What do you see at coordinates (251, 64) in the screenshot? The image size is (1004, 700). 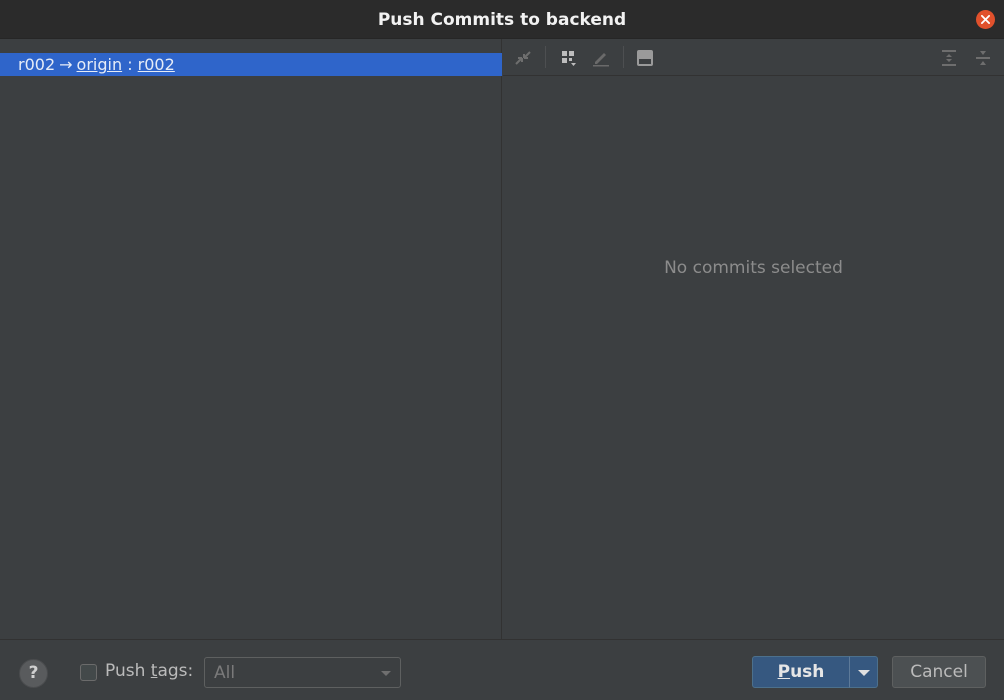 I see `repo-push-row: r002 → origin : r002` at bounding box center [251, 64].